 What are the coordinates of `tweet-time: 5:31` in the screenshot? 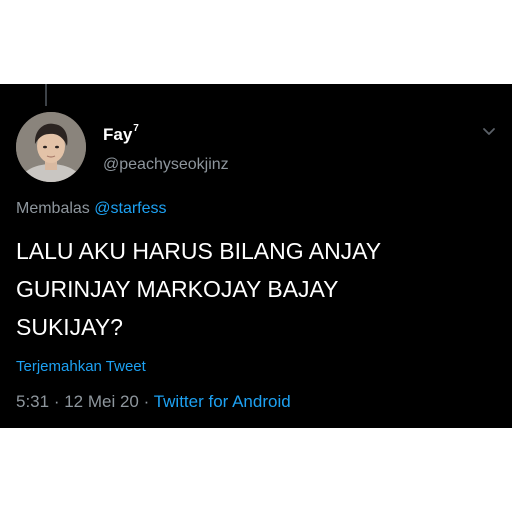 It's located at (33, 401).